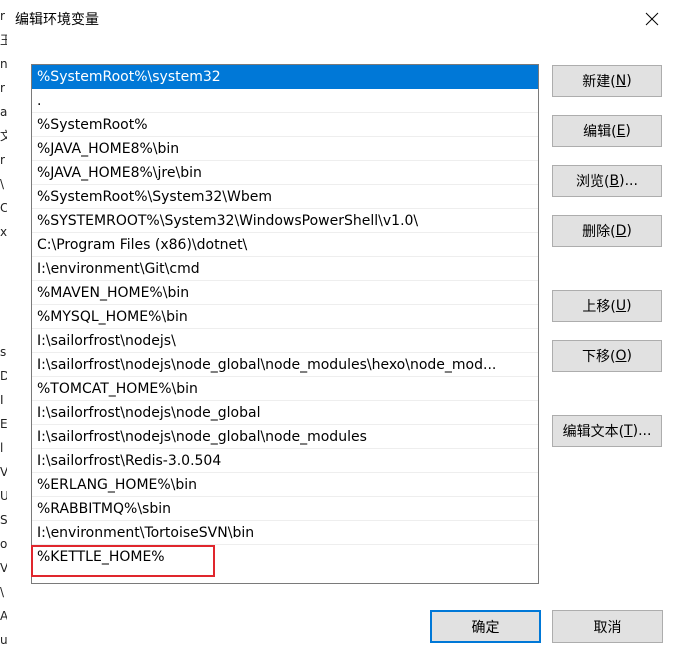 This screenshot has width=675, height=656. I want to click on edit-button-label: 编辑(, so click(600, 132).